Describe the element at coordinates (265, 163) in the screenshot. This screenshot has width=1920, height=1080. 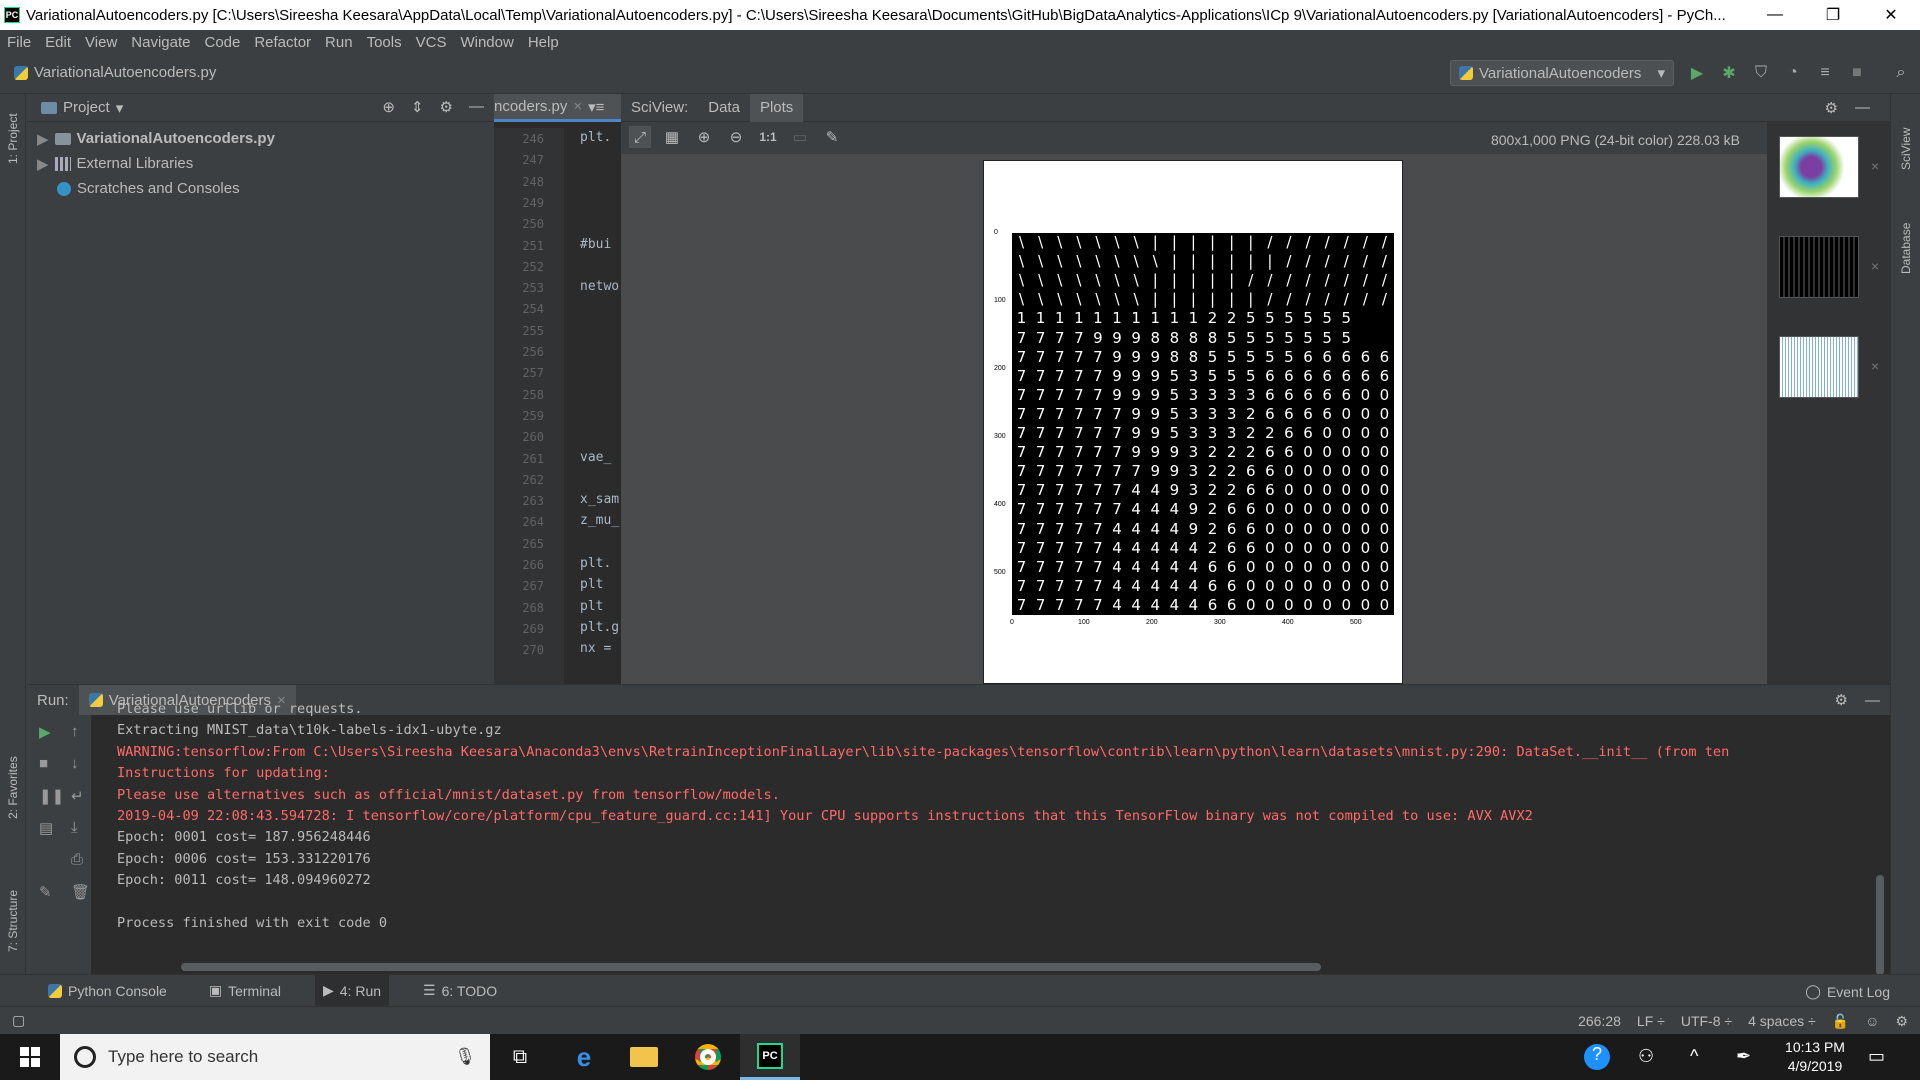
I see `tree-item-external-libraries: ▶ External Libraries` at that location.